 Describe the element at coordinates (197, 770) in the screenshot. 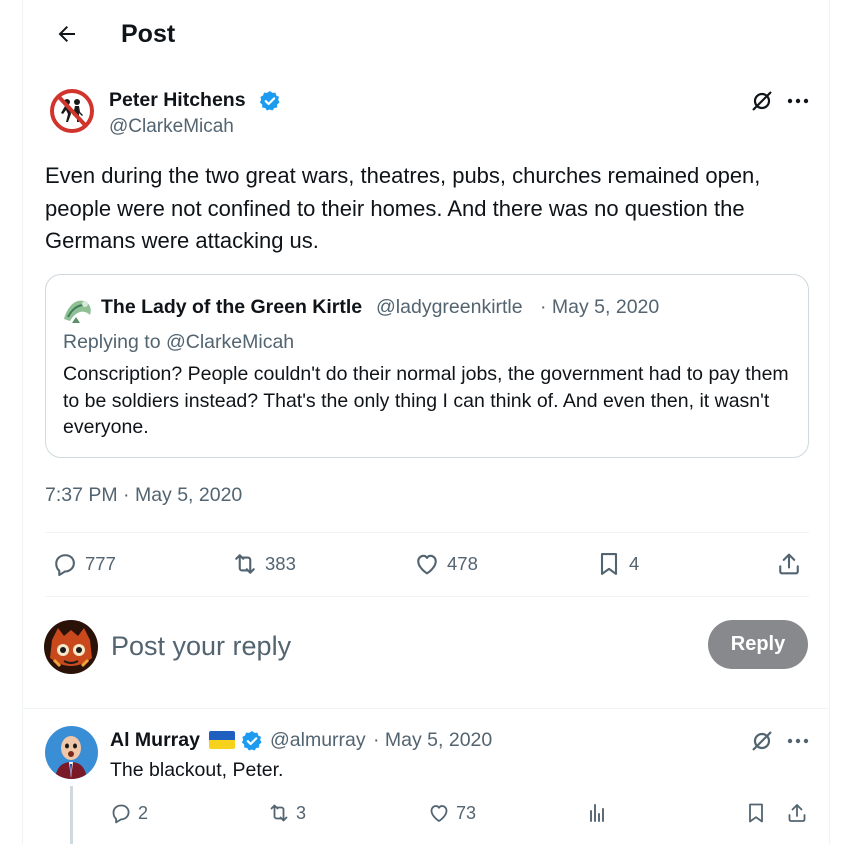

I see `reply-text: The blackout, Peter.` at that location.